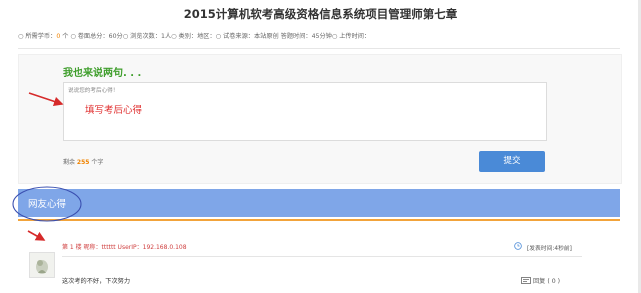  I want to click on avatar, so click(42, 265).